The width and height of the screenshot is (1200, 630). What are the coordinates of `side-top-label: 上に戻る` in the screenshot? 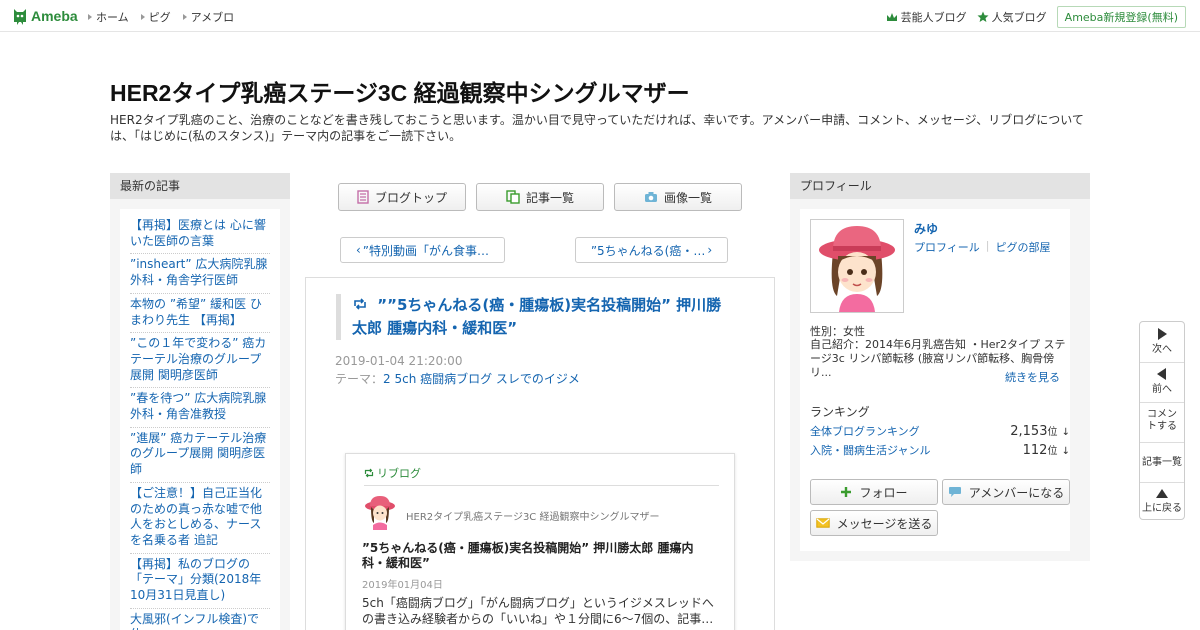 It's located at (1162, 508).